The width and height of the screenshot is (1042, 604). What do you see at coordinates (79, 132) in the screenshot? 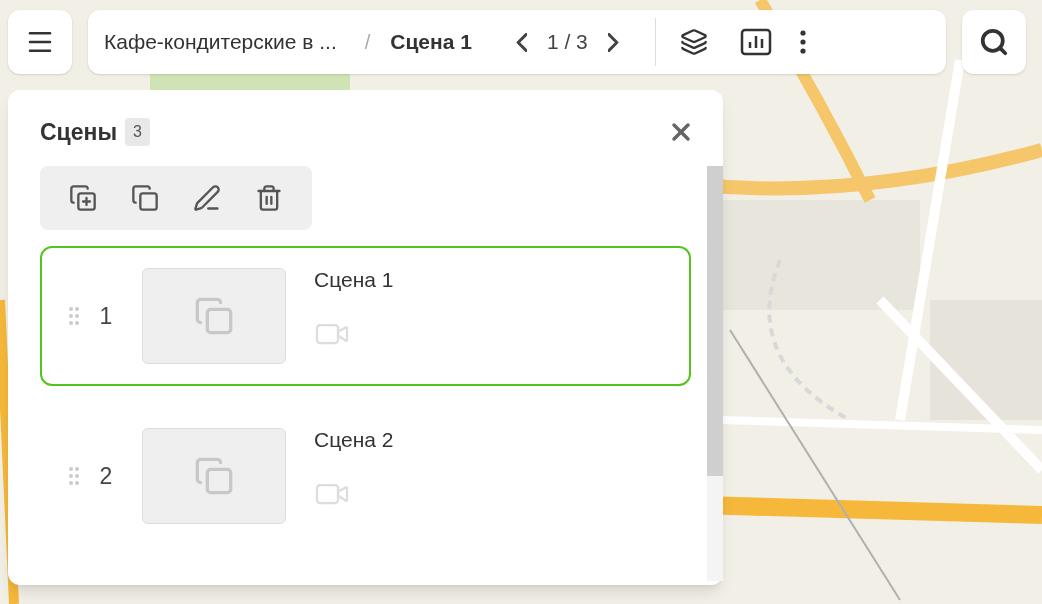
I see `panel-title: Сцены` at bounding box center [79, 132].